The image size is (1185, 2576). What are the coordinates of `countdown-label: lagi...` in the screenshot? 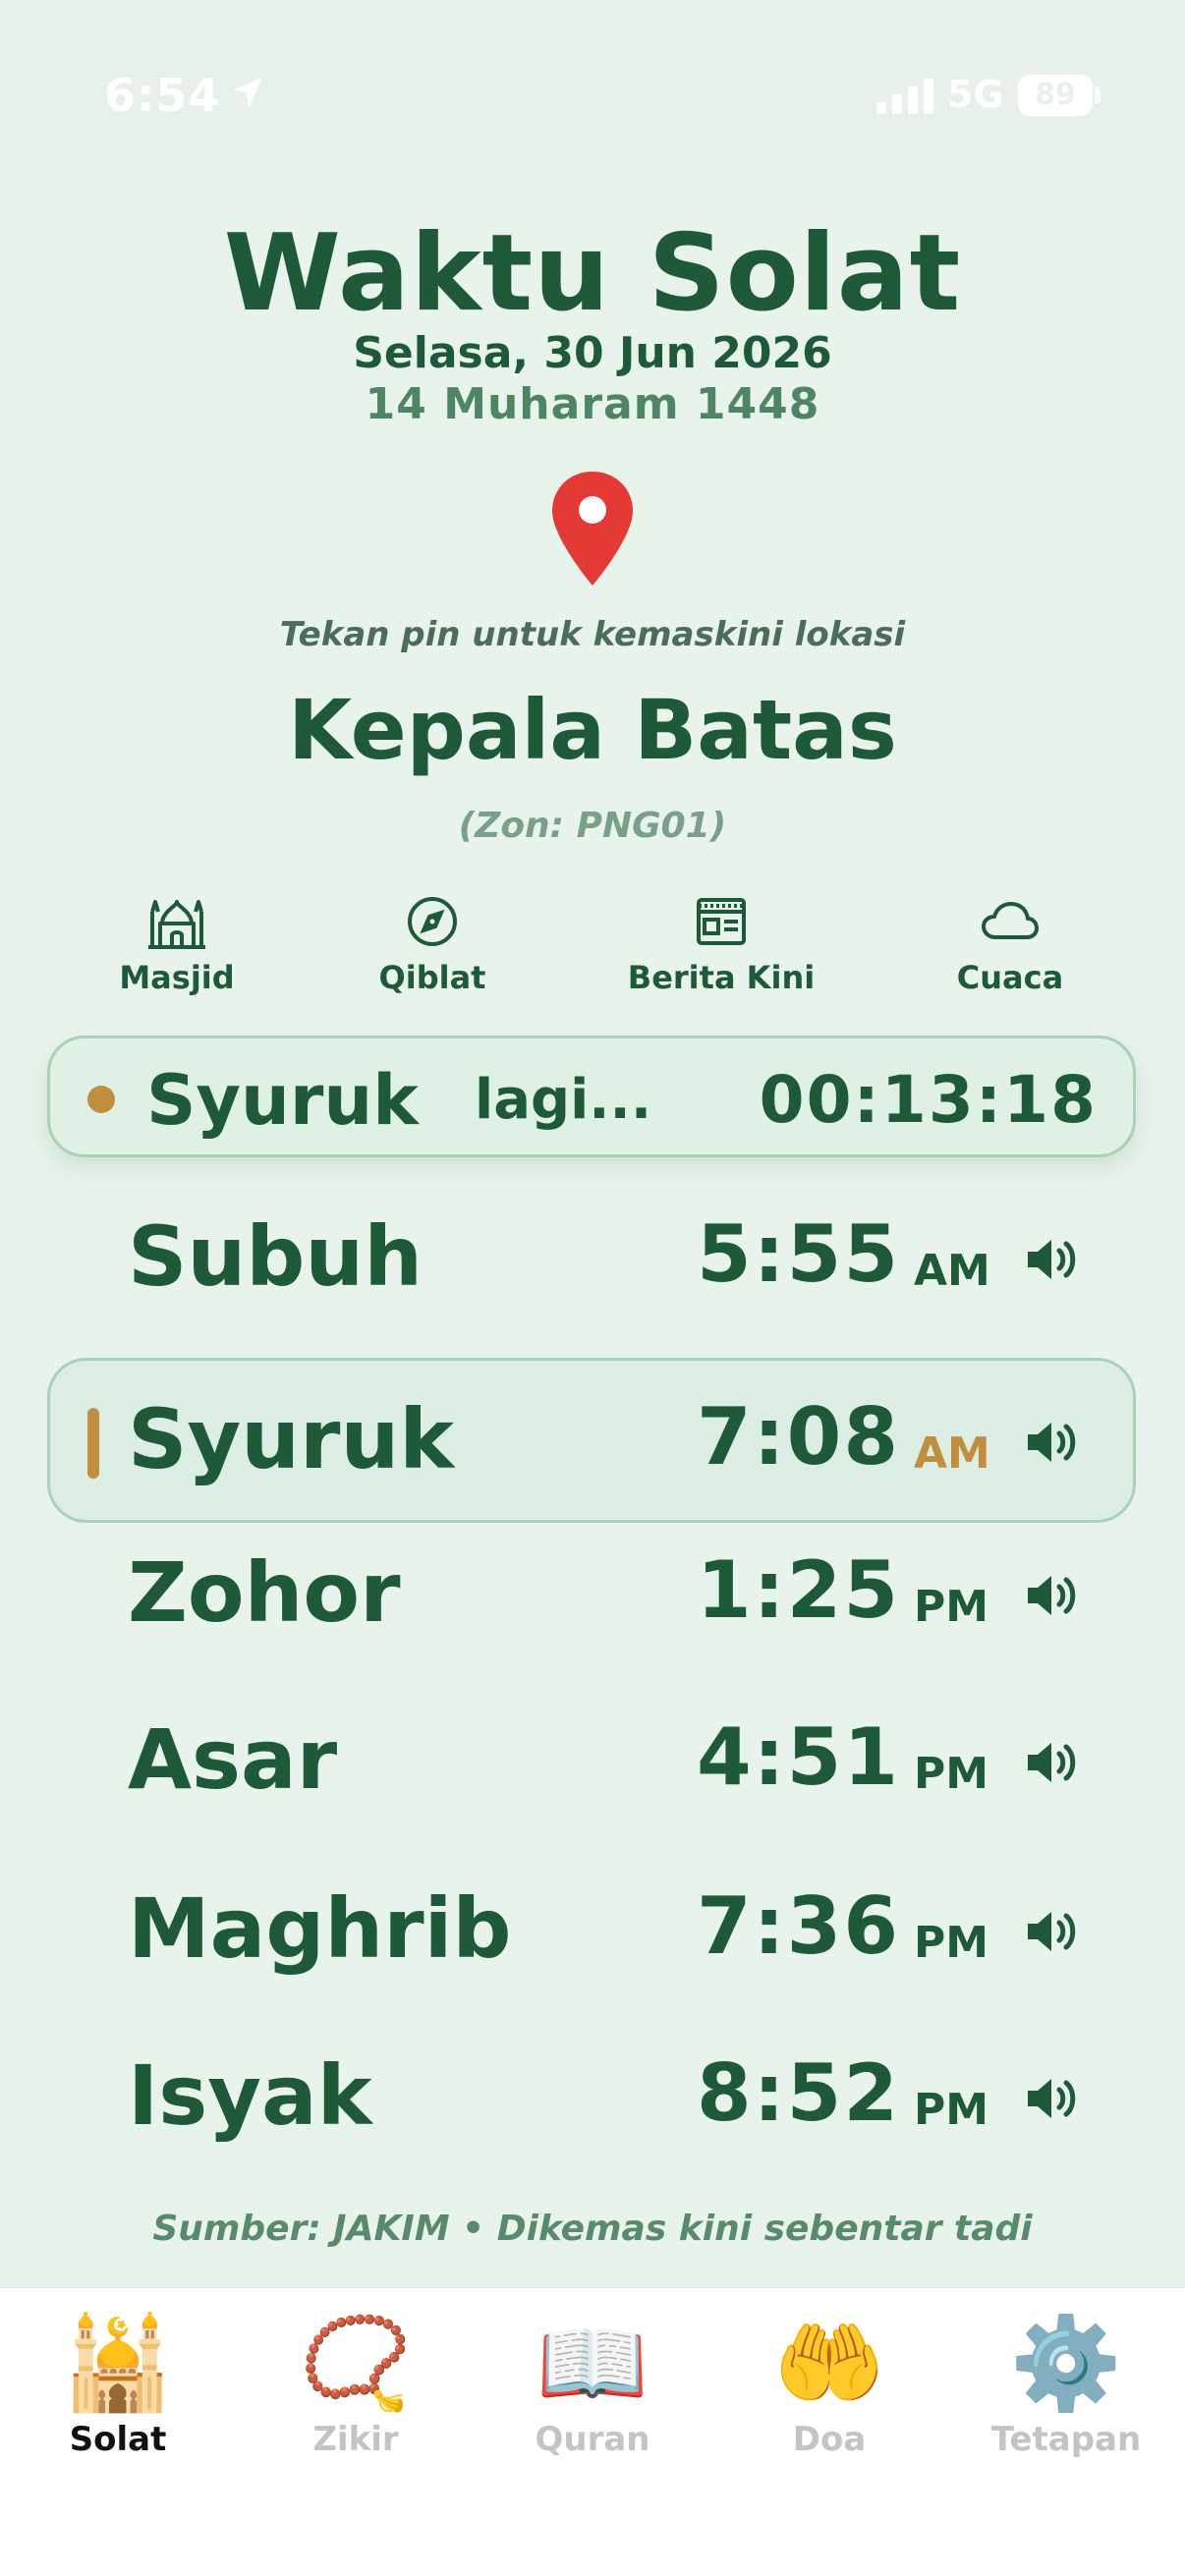 It's located at (563, 1100).